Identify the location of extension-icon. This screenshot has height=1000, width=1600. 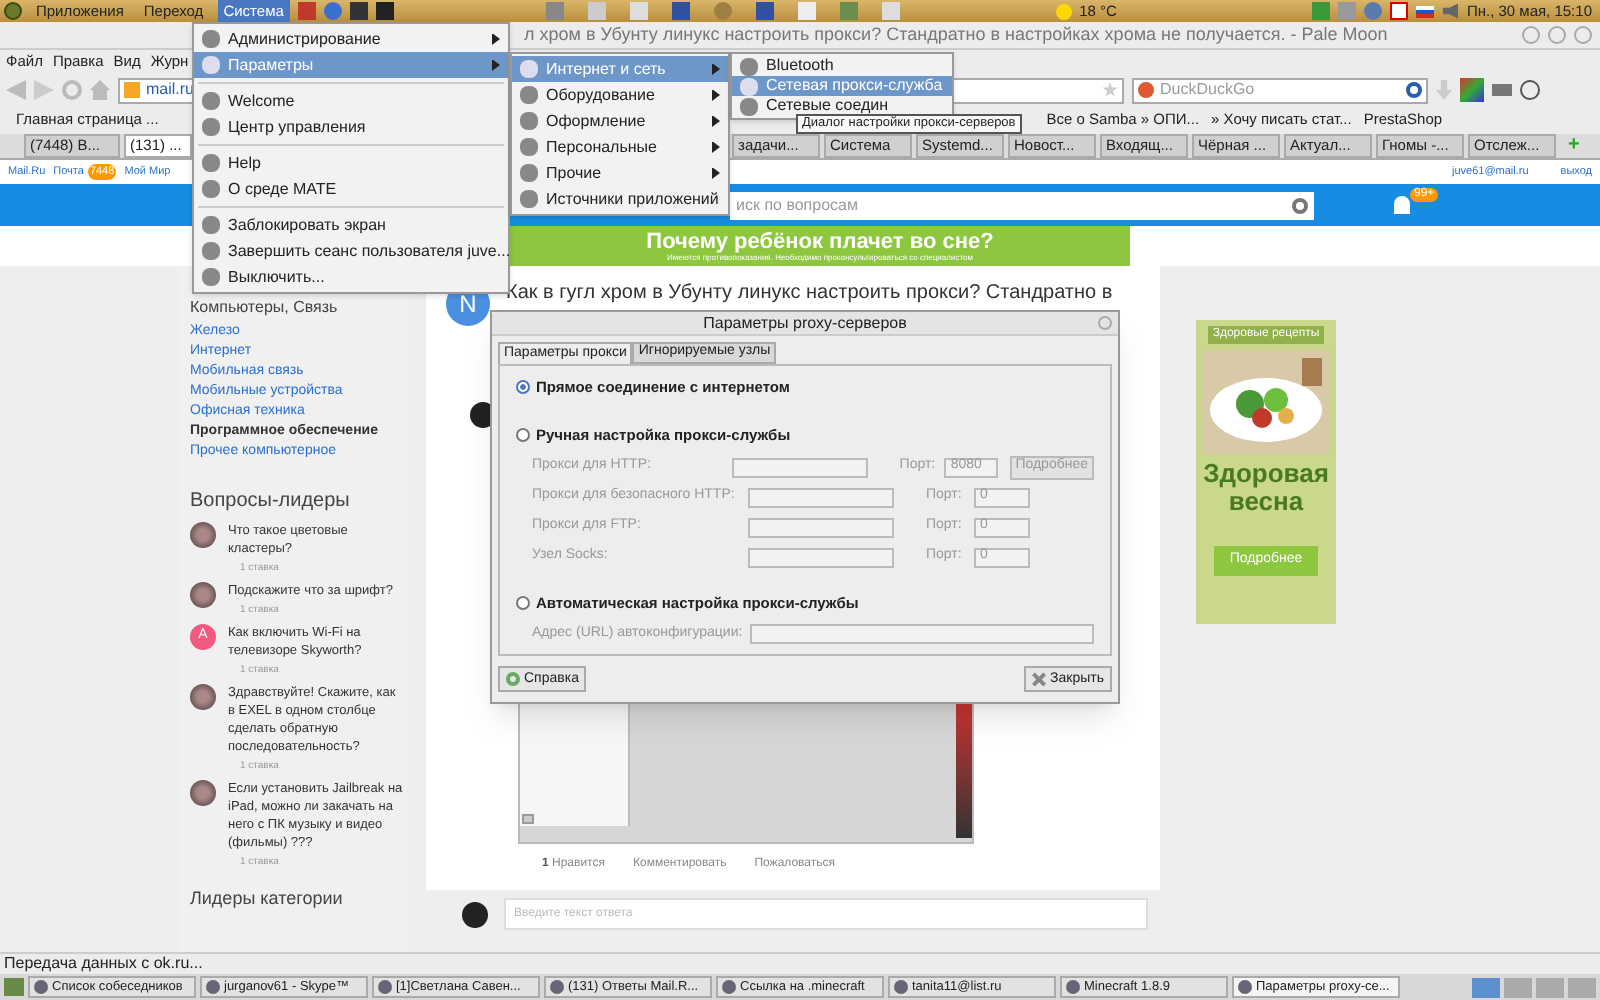
(1472, 90).